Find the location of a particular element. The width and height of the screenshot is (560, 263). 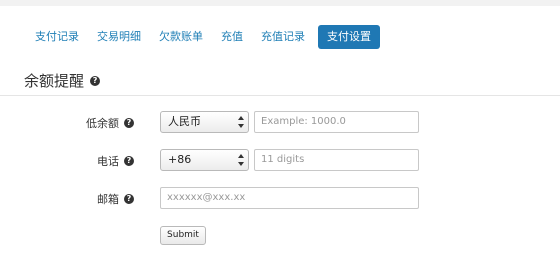

currency-selected-value: 人民币 is located at coordinates (184, 121).